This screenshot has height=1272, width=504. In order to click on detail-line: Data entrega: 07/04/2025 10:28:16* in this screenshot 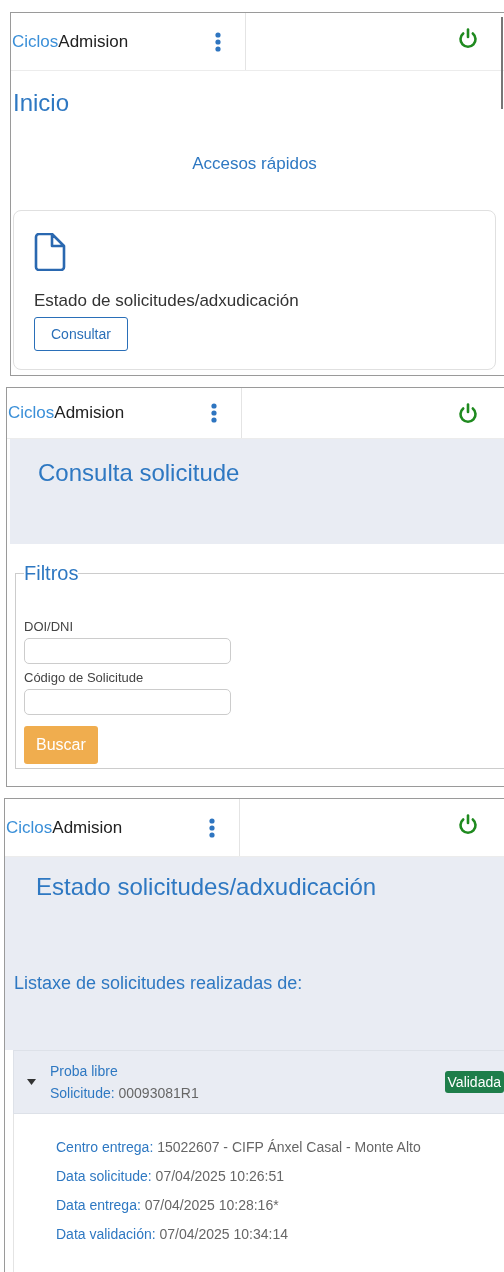, I will do `click(168, 1205)`.